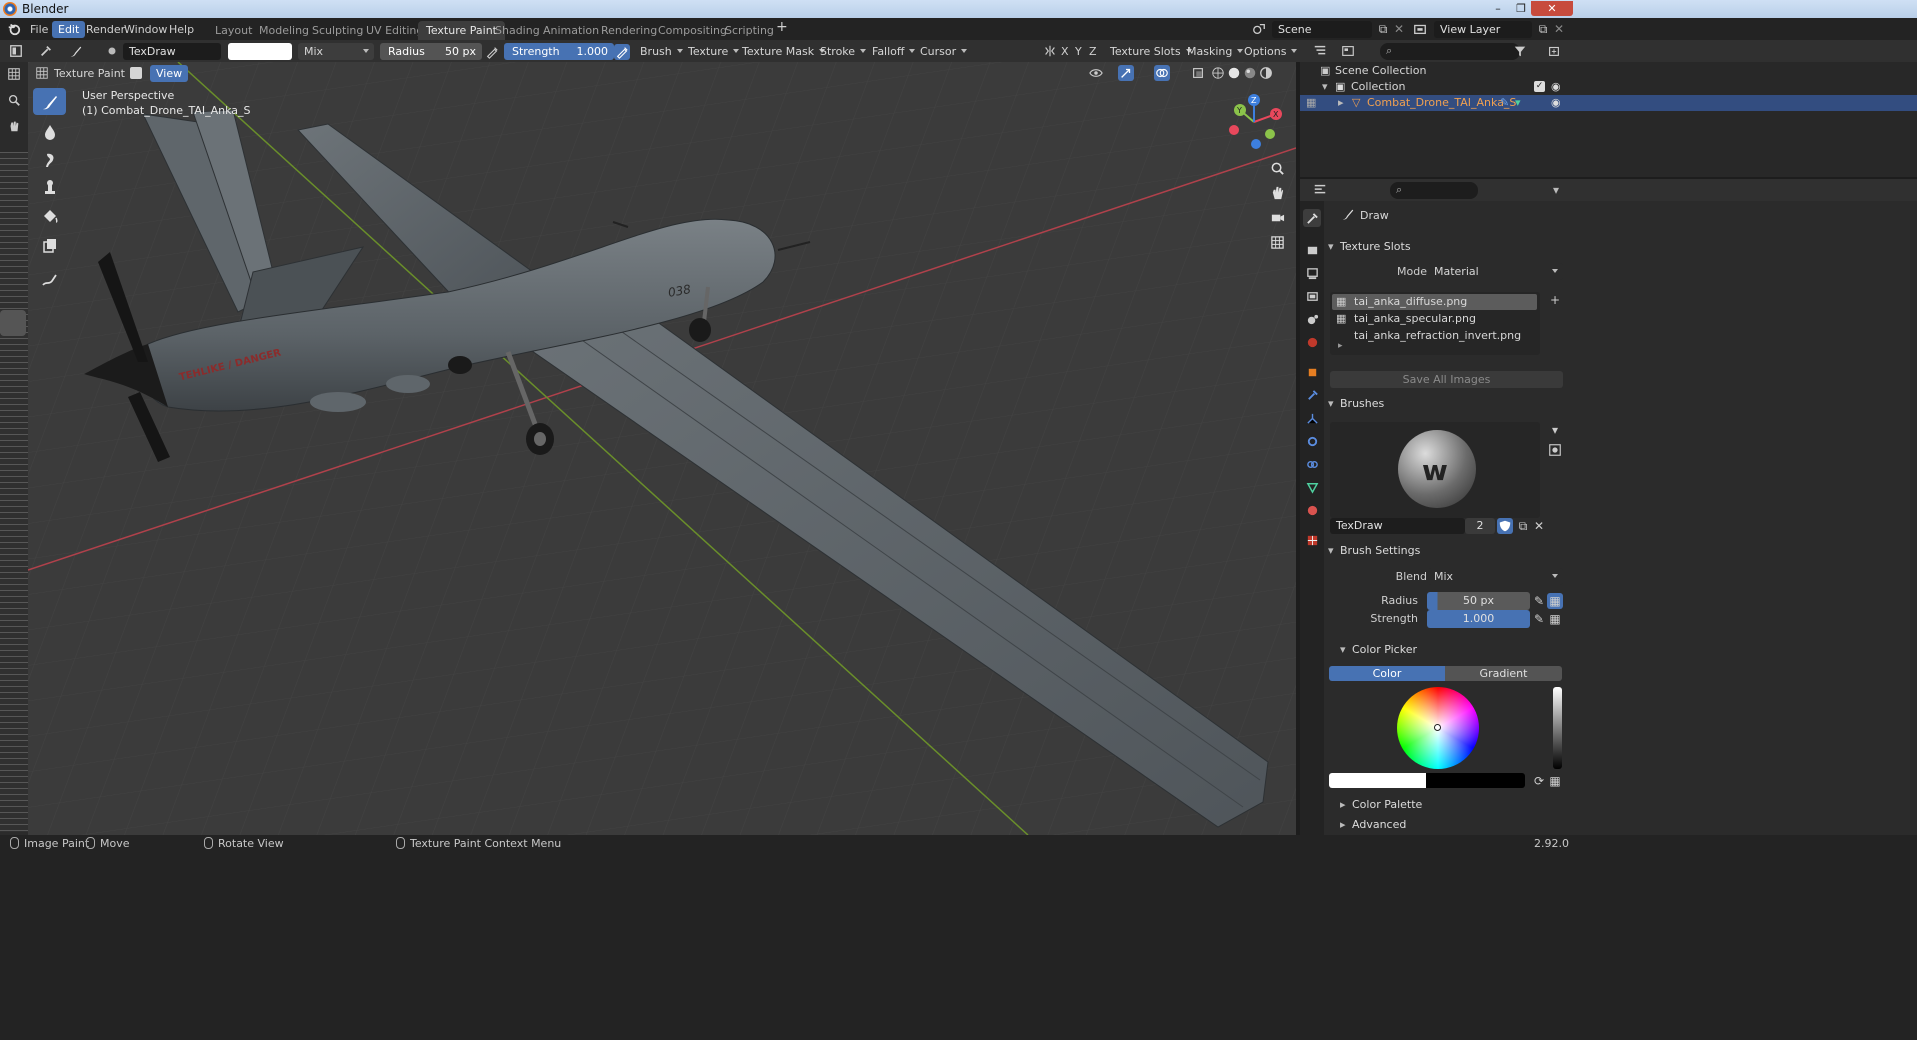 The image size is (1917, 1040). Describe the element at coordinates (260, 51) in the screenshot. I see `brush-color-swatch` at that location.